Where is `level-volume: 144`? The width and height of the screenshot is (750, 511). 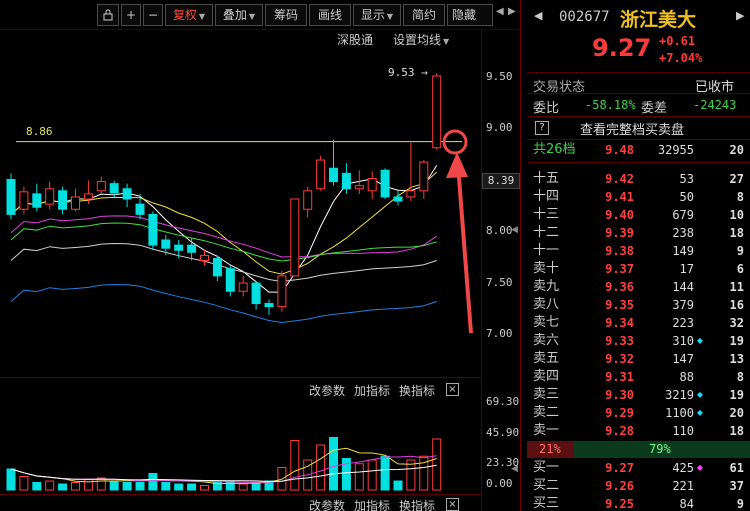 level-volume: 144 is located at coordinates (683, 287).